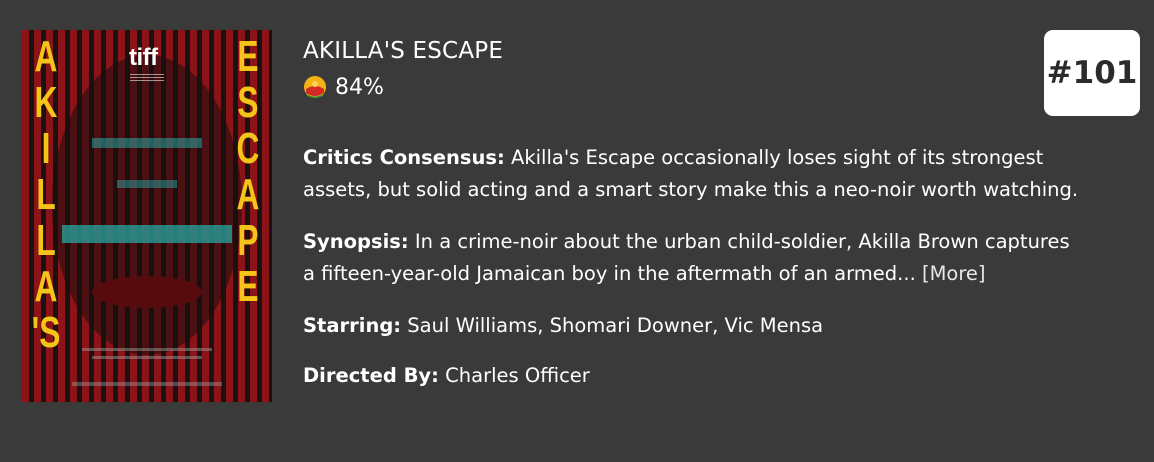 This screenshot has height=462, width=1154. What do you see at coordinates (143, 57) in the screenshot?
I see `tiff-logo: tiff` at bounding box center [143, 57].